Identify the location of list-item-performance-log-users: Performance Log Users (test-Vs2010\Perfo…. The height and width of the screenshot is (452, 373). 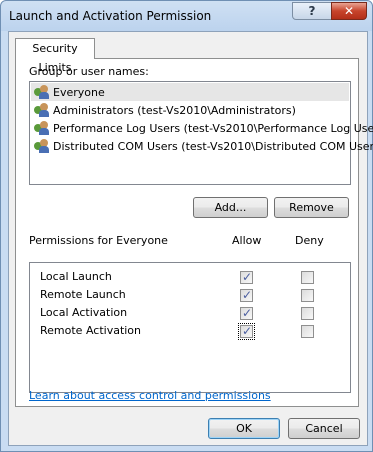
(203, 128).